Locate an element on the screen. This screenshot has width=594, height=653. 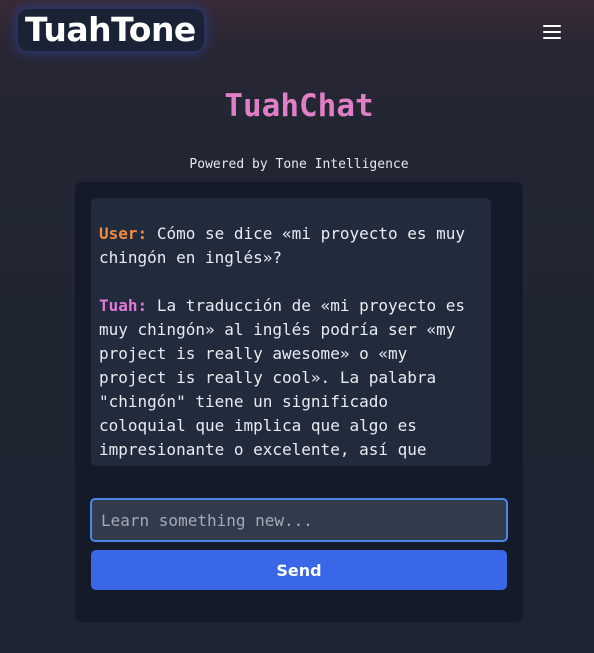
tuahtone-logo: TuahTone is located at coordinates (111, 30).